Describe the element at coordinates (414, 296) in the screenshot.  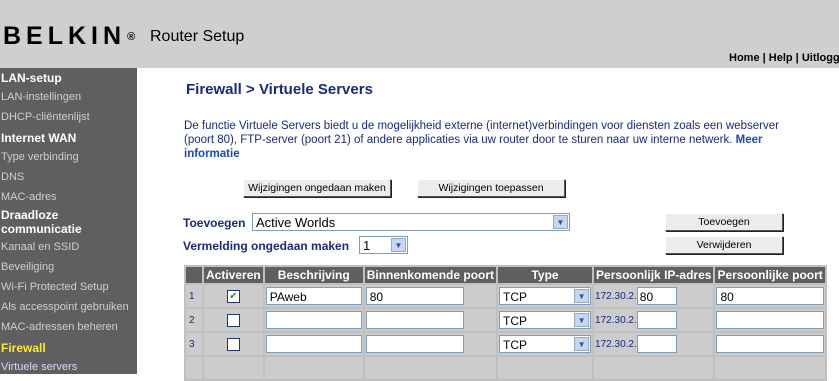
I see `incoming-port-input: 80` at that location.